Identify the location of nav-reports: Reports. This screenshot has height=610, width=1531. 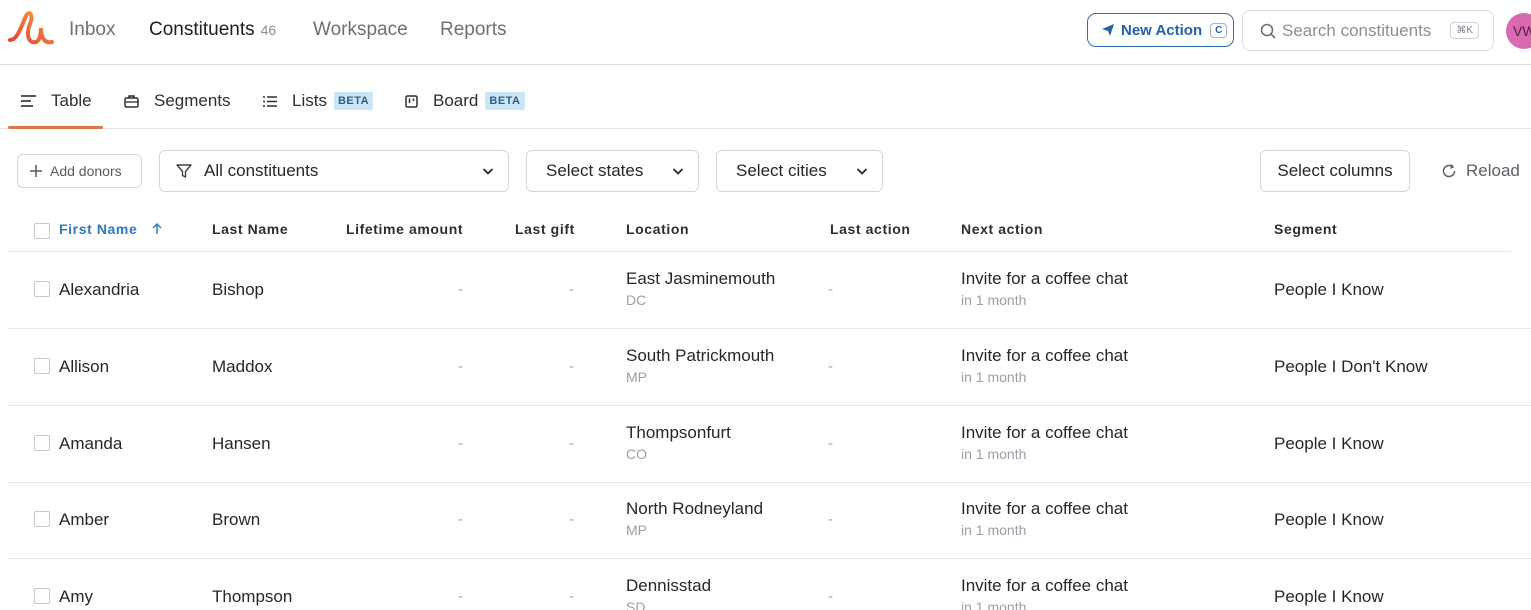
(473, 30).